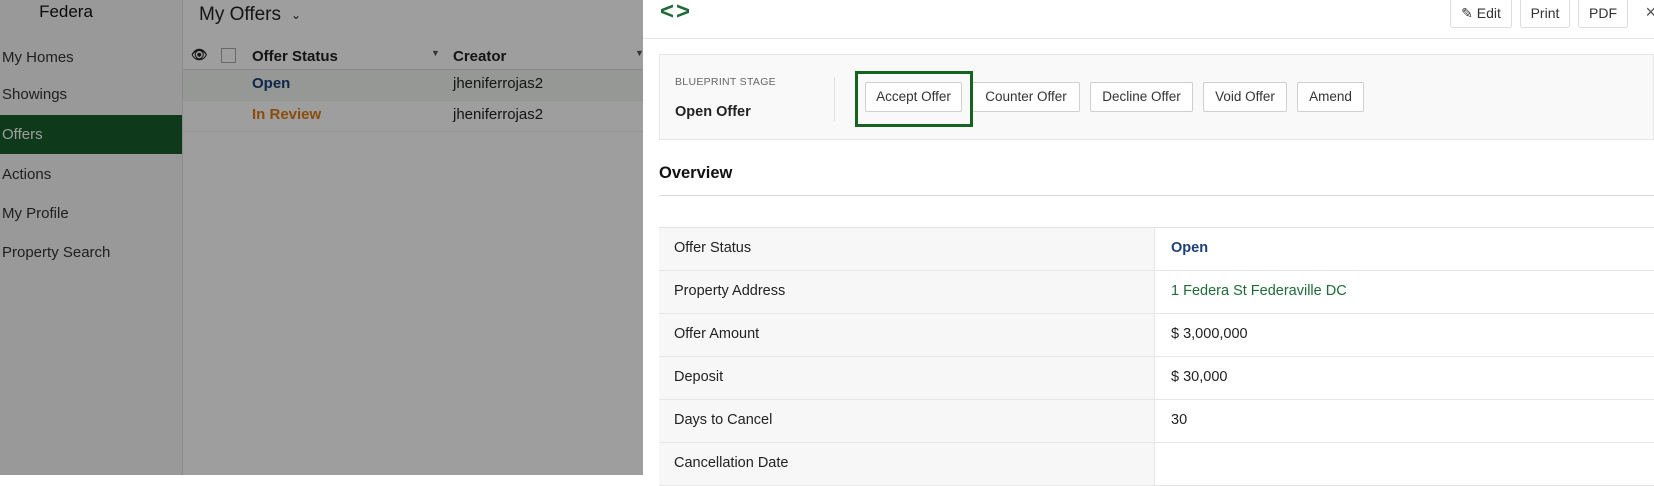  What do you see at coordinates (1148, 19) in the screenshot?
I see `panel-toolbar: <> ✎ Edit Print PDF ×` at bounding box center [1148, 19].